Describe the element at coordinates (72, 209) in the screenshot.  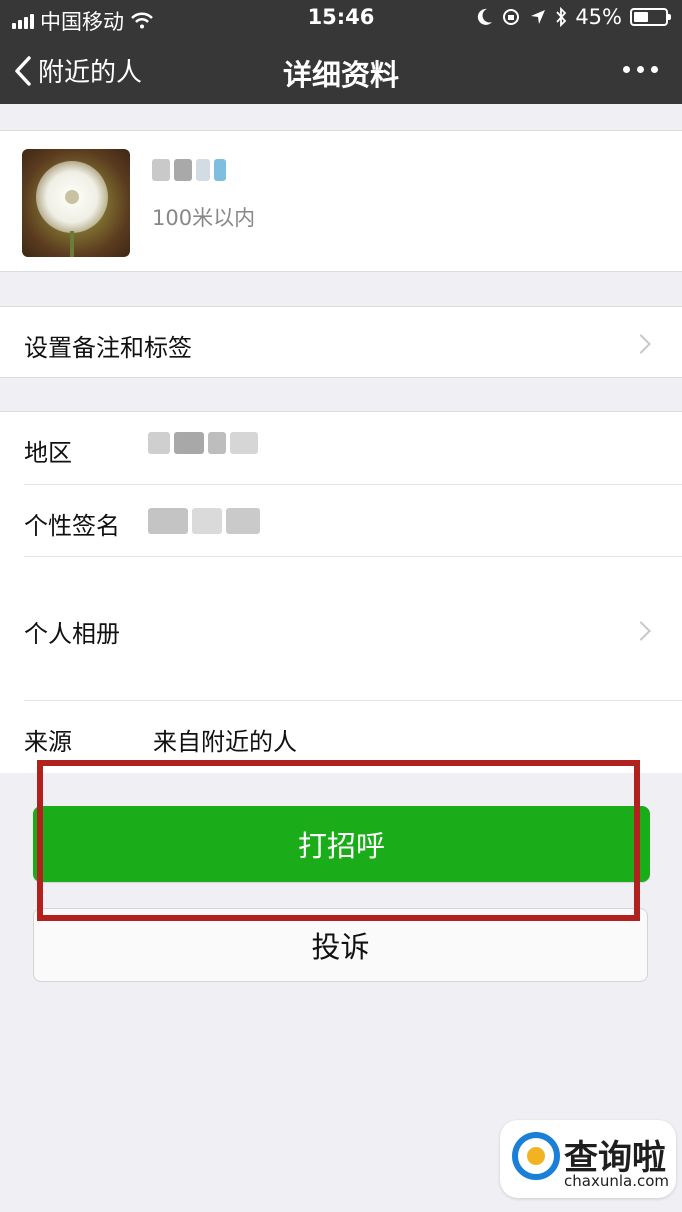
I see `dandelion-photo` at that location.